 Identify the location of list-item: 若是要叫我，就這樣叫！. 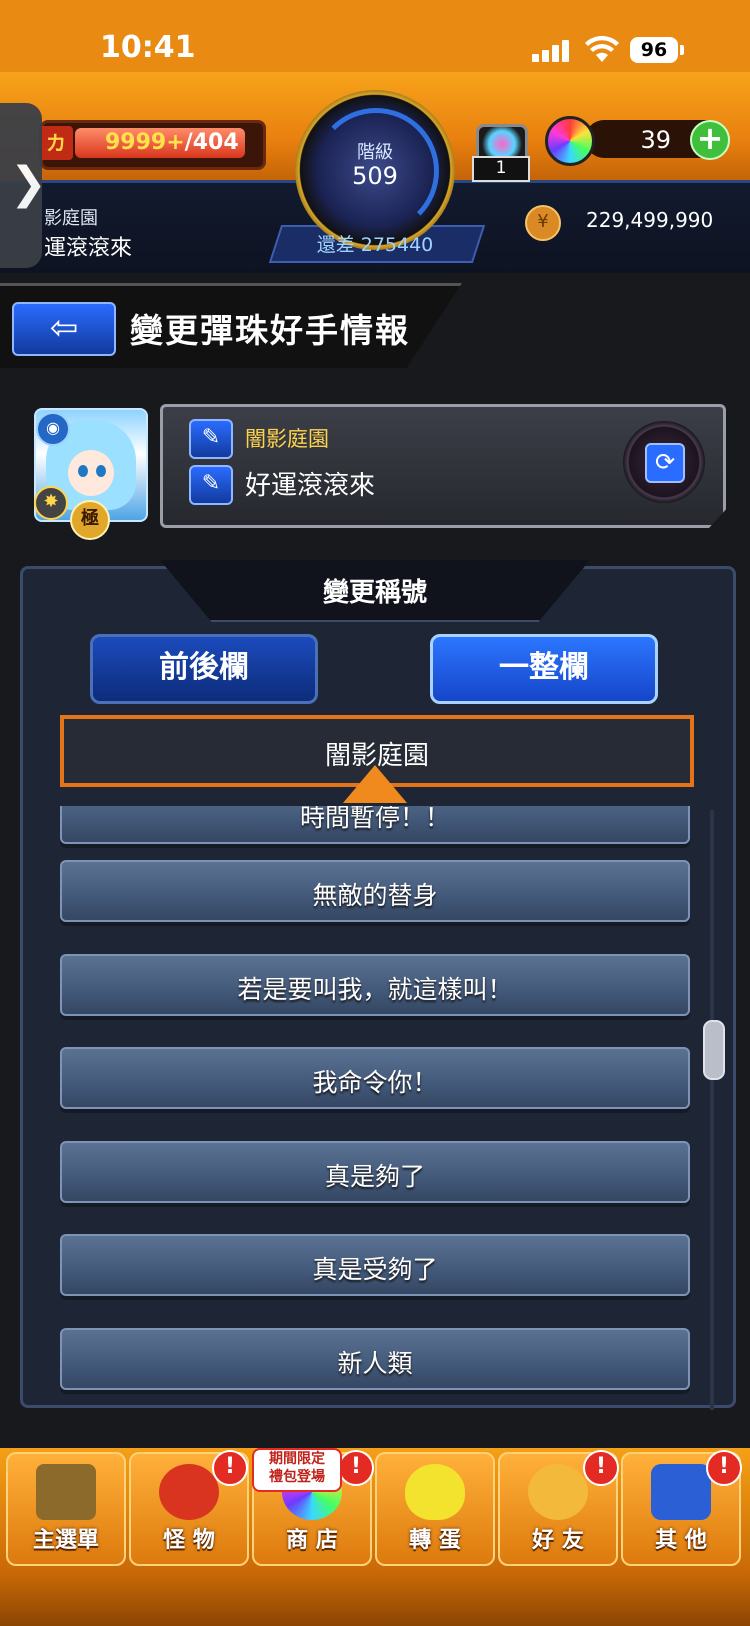
(375, 985).